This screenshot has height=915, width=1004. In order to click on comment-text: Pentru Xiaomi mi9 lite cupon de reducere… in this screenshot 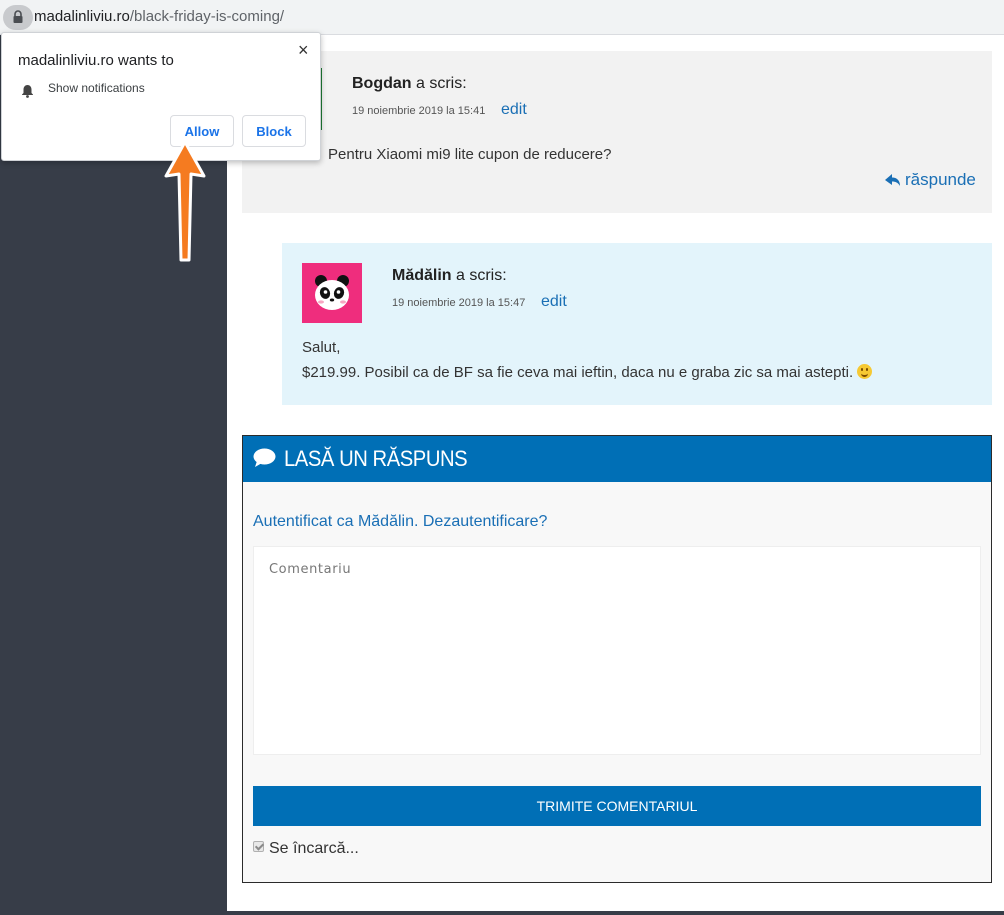, I will do `click(470, 154)`.